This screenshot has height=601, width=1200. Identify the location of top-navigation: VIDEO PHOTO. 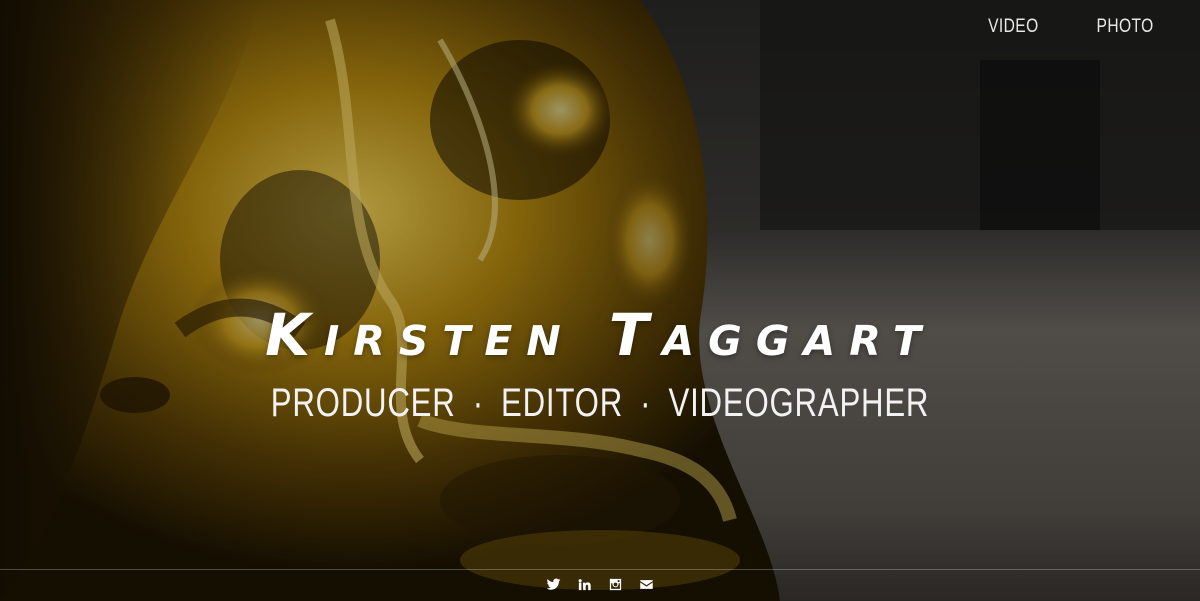
(1065, 27).